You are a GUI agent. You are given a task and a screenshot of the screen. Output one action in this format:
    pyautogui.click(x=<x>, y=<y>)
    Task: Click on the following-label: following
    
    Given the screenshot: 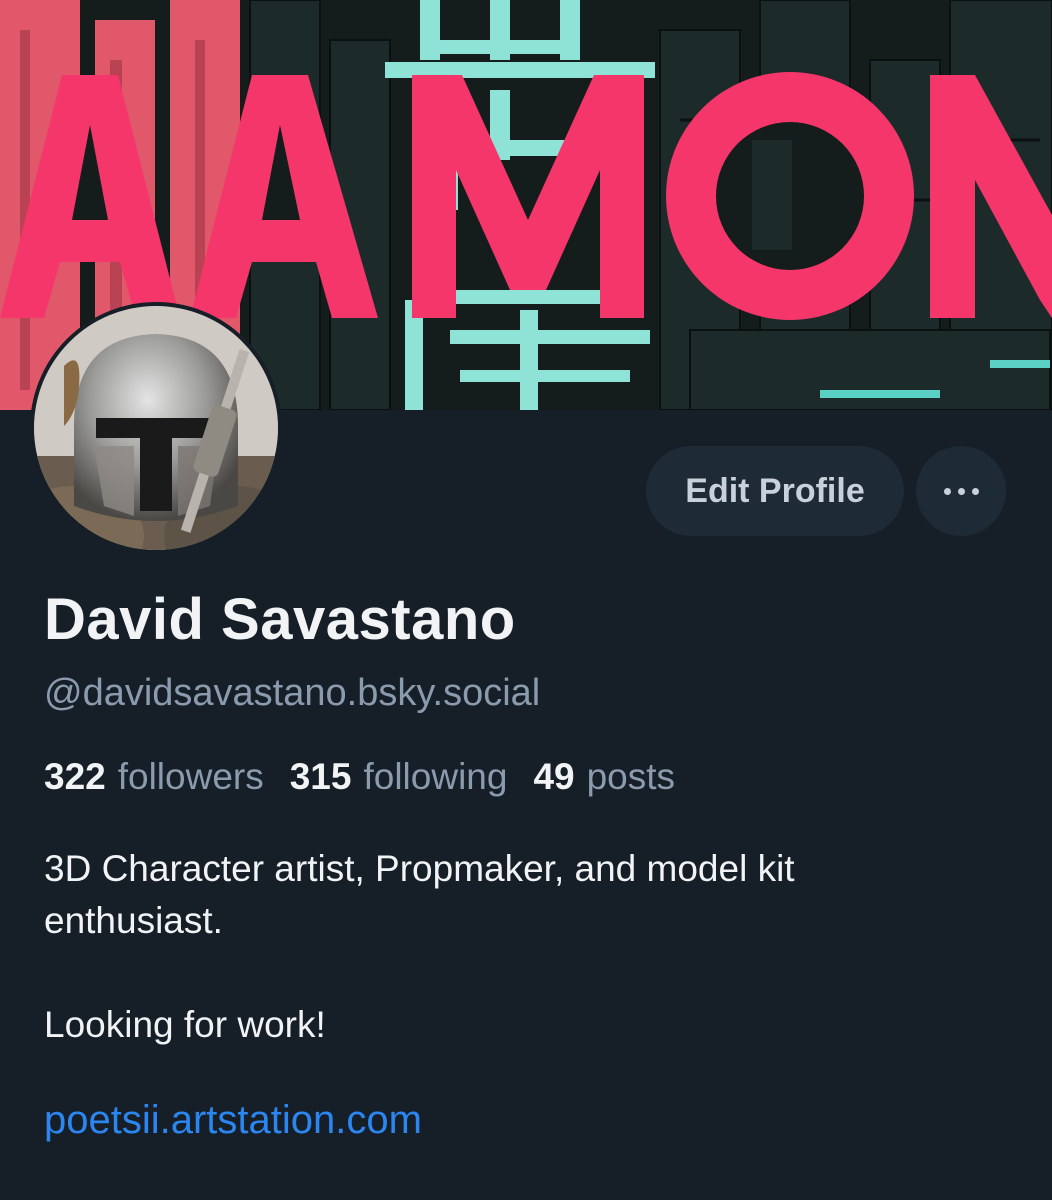 What is the action you would take?
    pyautogui.click(x=435, y=776)
    